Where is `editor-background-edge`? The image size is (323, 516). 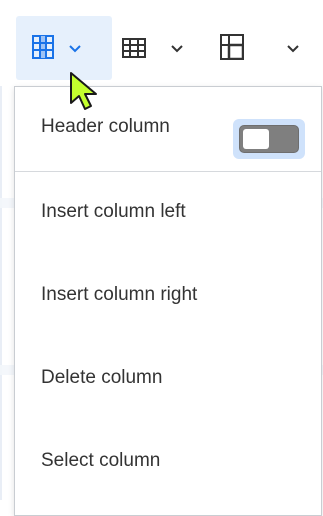 editor-background-edge is located at coordinates (1, 280).